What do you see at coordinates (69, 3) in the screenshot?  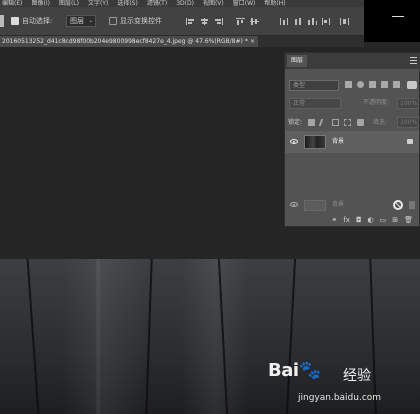 I see `menu-item-layer: 图层(L)` at bounding box center [69, 3].